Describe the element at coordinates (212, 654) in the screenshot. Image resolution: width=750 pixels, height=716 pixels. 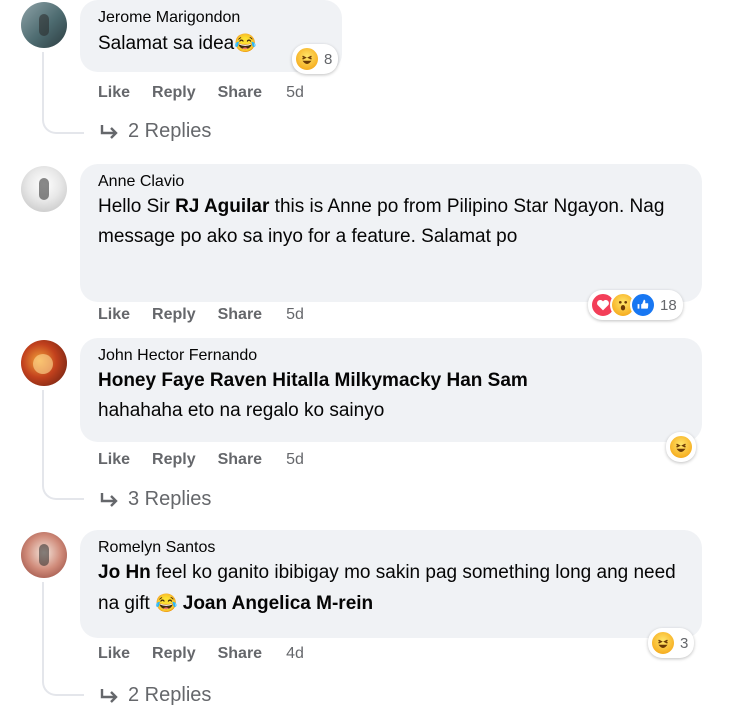
I see `comment-actions: Like Reply Share 4d` at that location.